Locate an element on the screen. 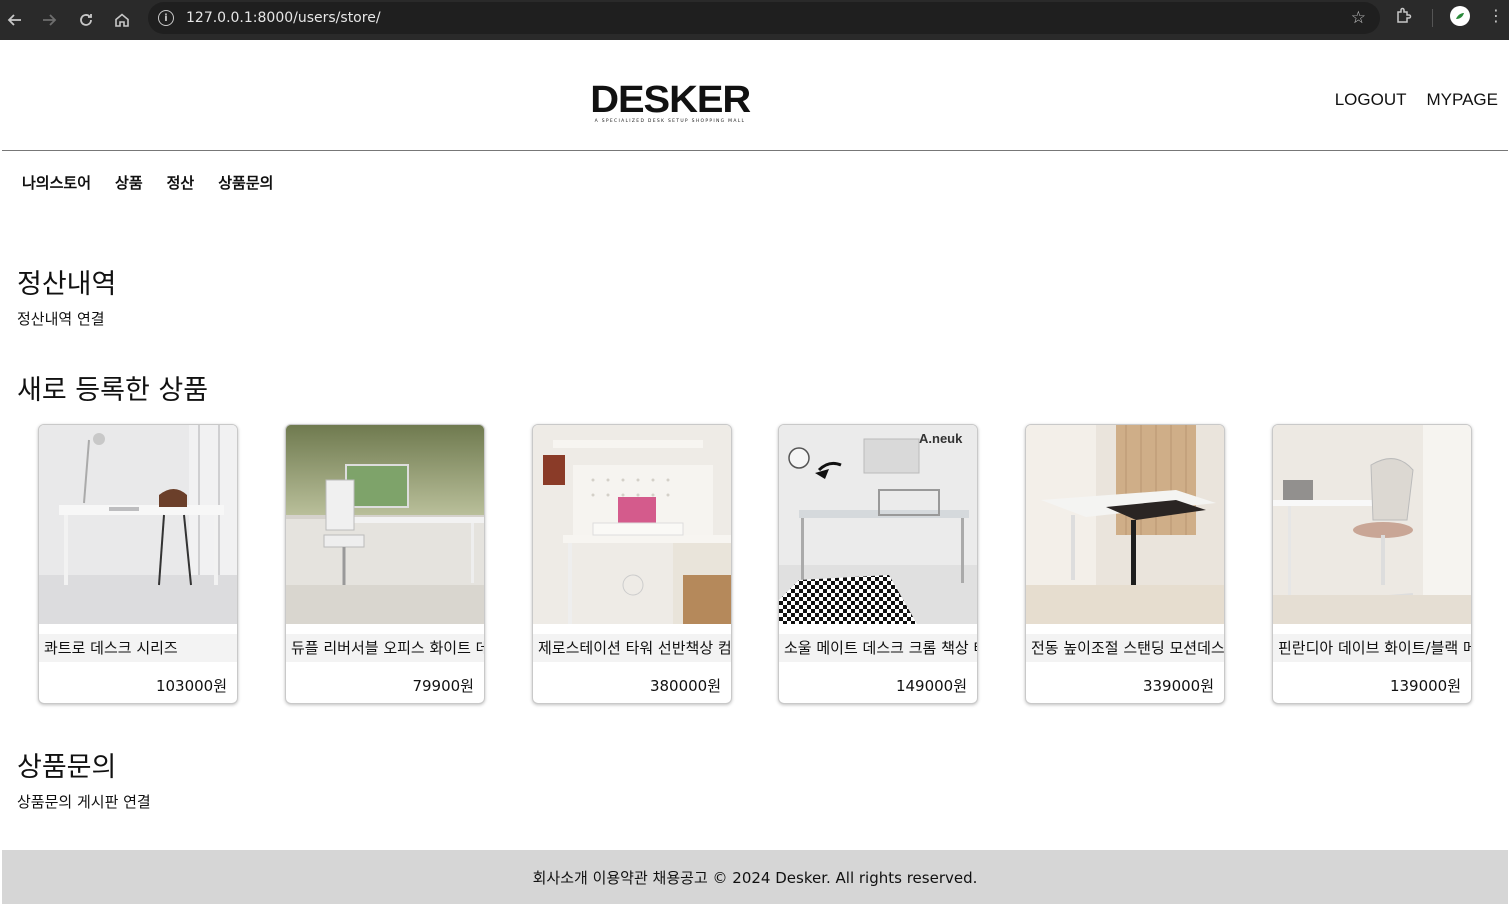  settlement-link: 정산내역 연결 is located at coordinates (61, 318).